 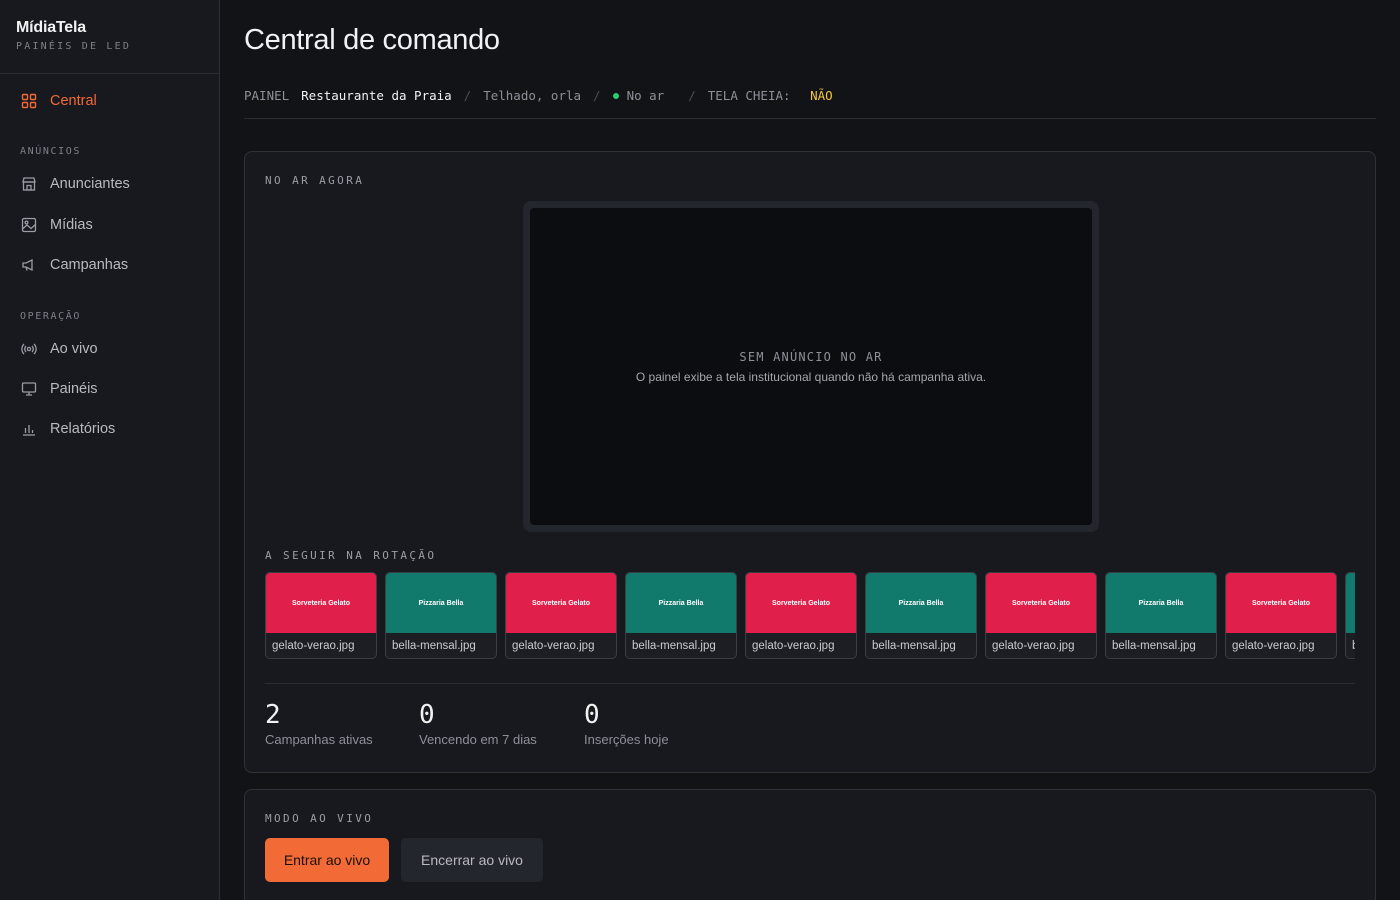 What do you see at coordinates (29, 349) in the screenshot?
I see `broadcast-icon` at bounding box center [29, 349].